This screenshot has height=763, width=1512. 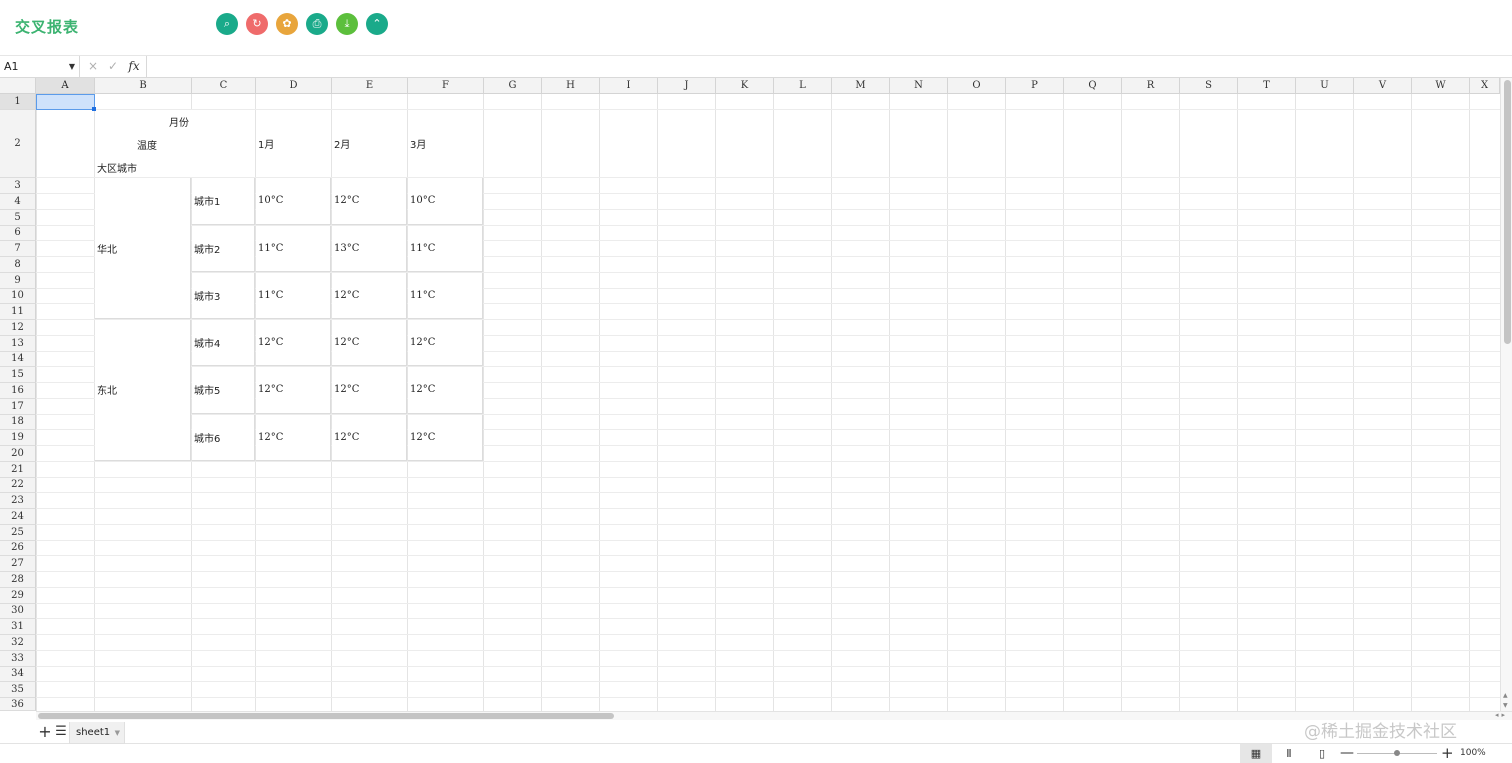 I want to click on print-icon: ⎙, so click(x=317, y=24).